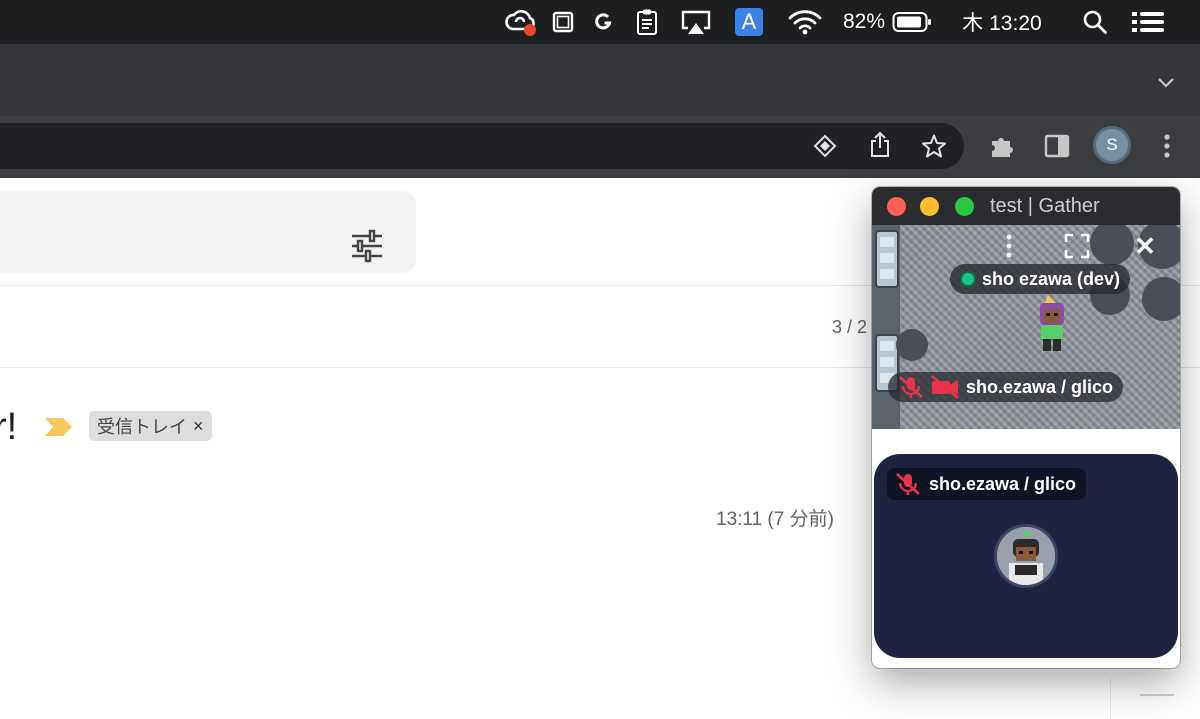 This screenshot has width=1200, height=719. I want to click on profile-initial: S, so click(1112, 144).